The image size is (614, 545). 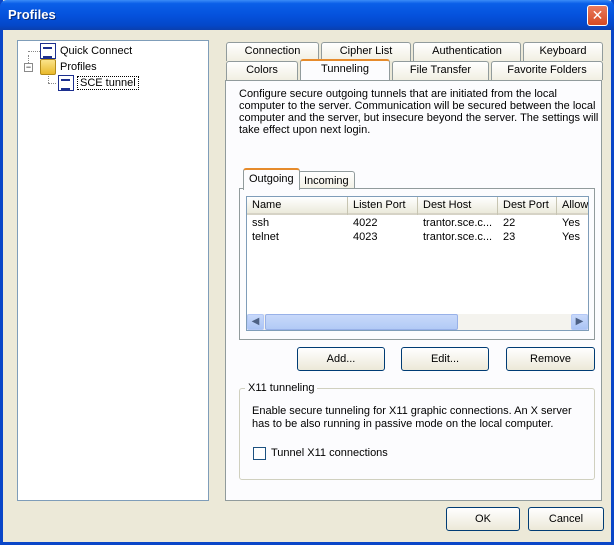 I want to click on tree-item-profiles: Profiles, so click(x=68, y=67).